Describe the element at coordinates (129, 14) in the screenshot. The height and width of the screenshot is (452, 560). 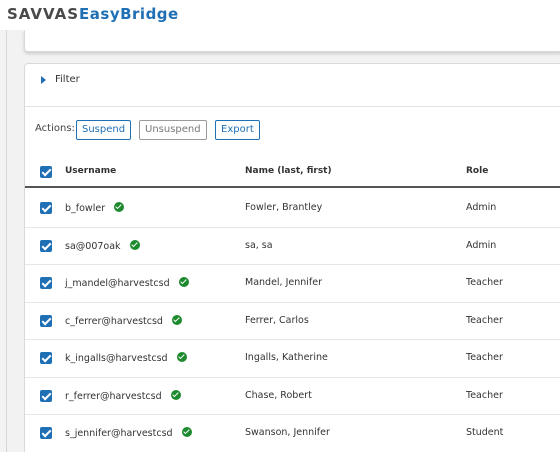
I see `logo-product: EasyBridge` at that location.